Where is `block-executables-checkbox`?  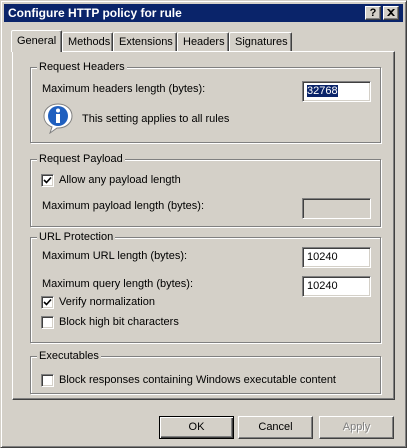
block-executables-checkbox is located at coordinates (47, 380).